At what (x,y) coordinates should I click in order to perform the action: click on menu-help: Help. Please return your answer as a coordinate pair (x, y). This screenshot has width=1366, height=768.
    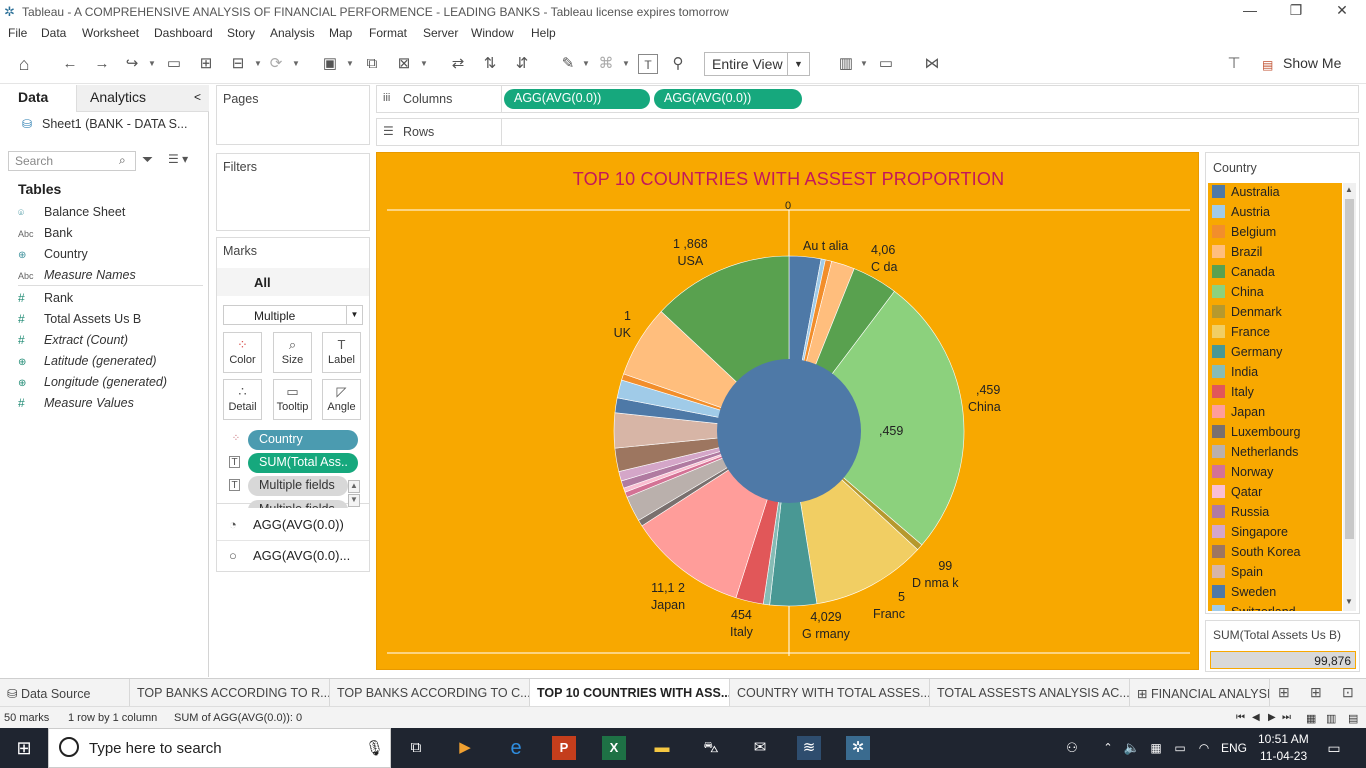
    Looking at the image, I should click on (543, 33).